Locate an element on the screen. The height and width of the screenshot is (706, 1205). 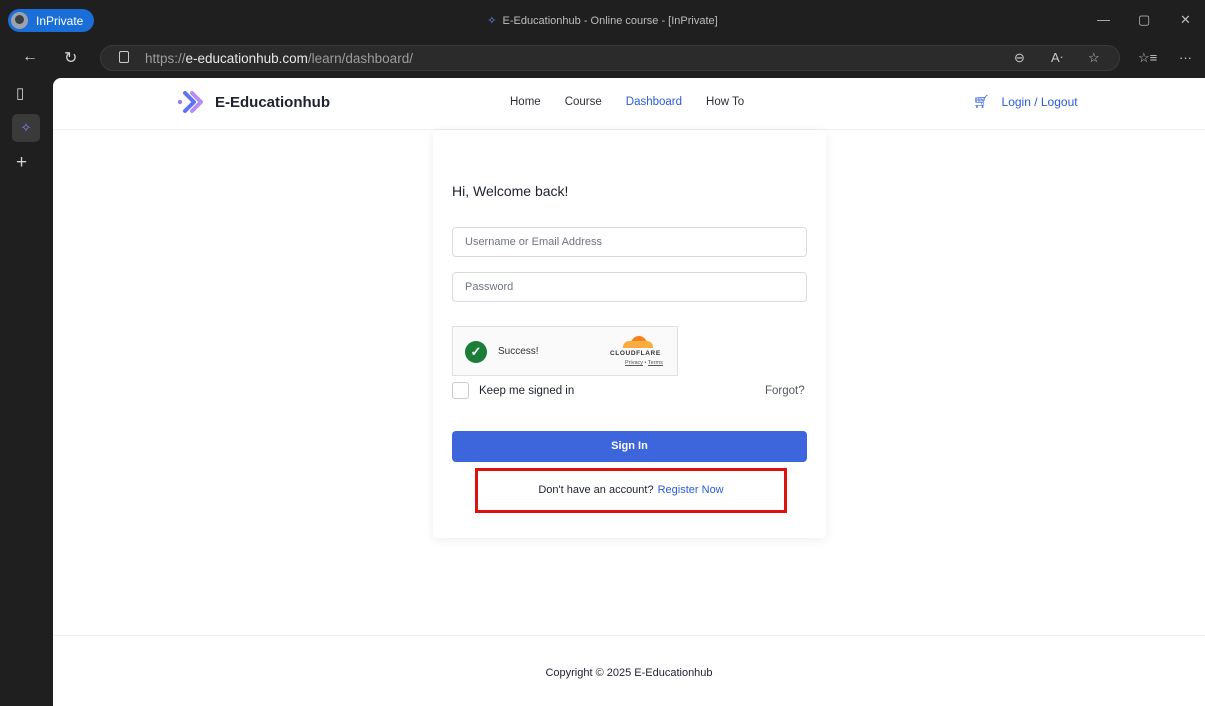
captcha-terms-link: Terms is located at coordinates (655, 363).